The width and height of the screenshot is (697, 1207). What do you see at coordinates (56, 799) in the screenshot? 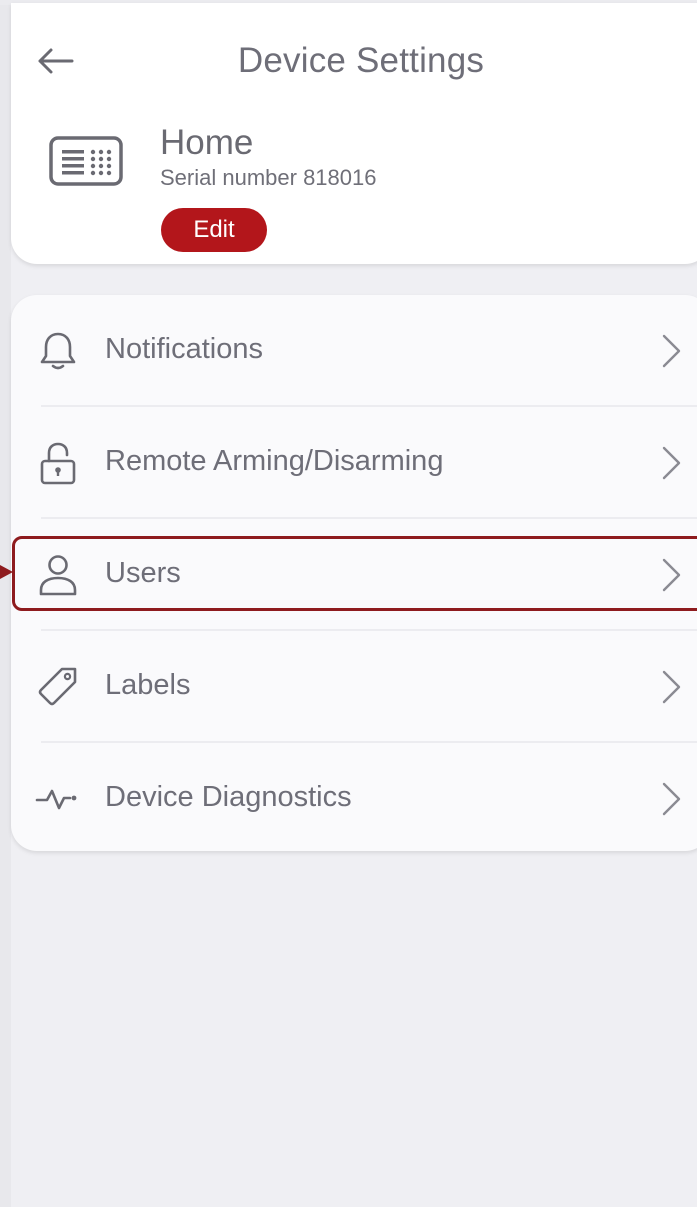
I see `pulse-icon` at bounding box center [56, 799].